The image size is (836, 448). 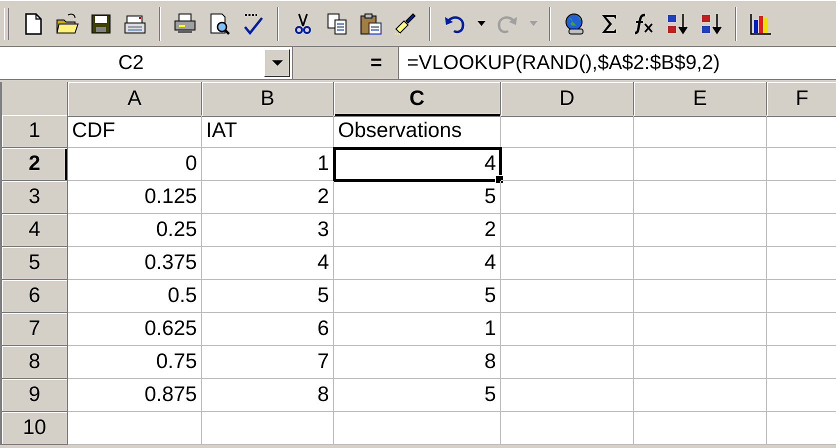 What do you see at coordinates (35, 329) in the screenshot?
I see `row-header: 7` at bounding box center [35, 329].